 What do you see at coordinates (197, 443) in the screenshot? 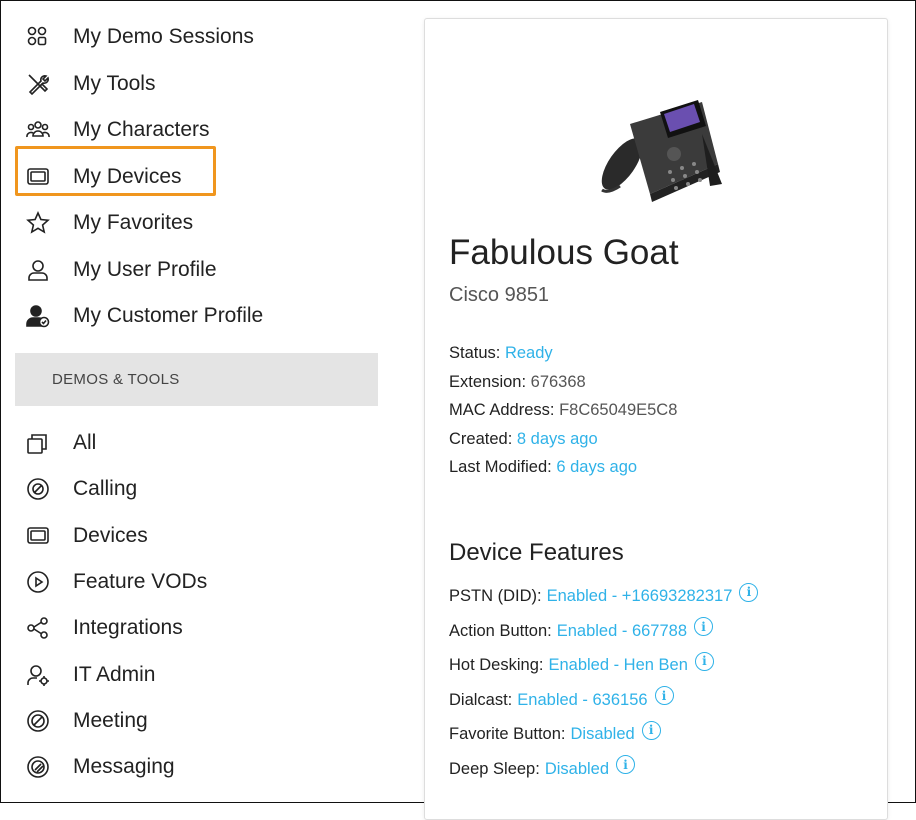
I see `category-item-all: All` at bounding box center [197, 443].